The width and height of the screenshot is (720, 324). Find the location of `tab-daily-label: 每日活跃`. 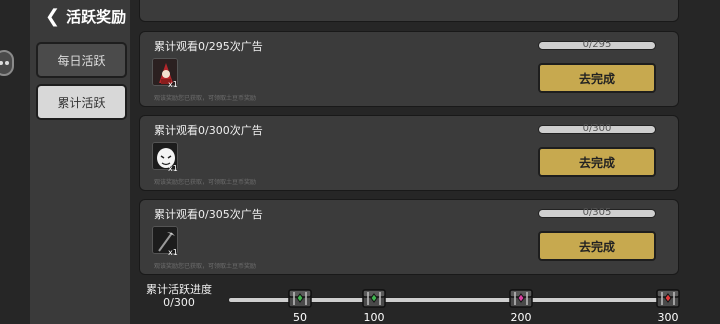

tab-daily-label: 每日活跃 is located at coordinates (81, 60).